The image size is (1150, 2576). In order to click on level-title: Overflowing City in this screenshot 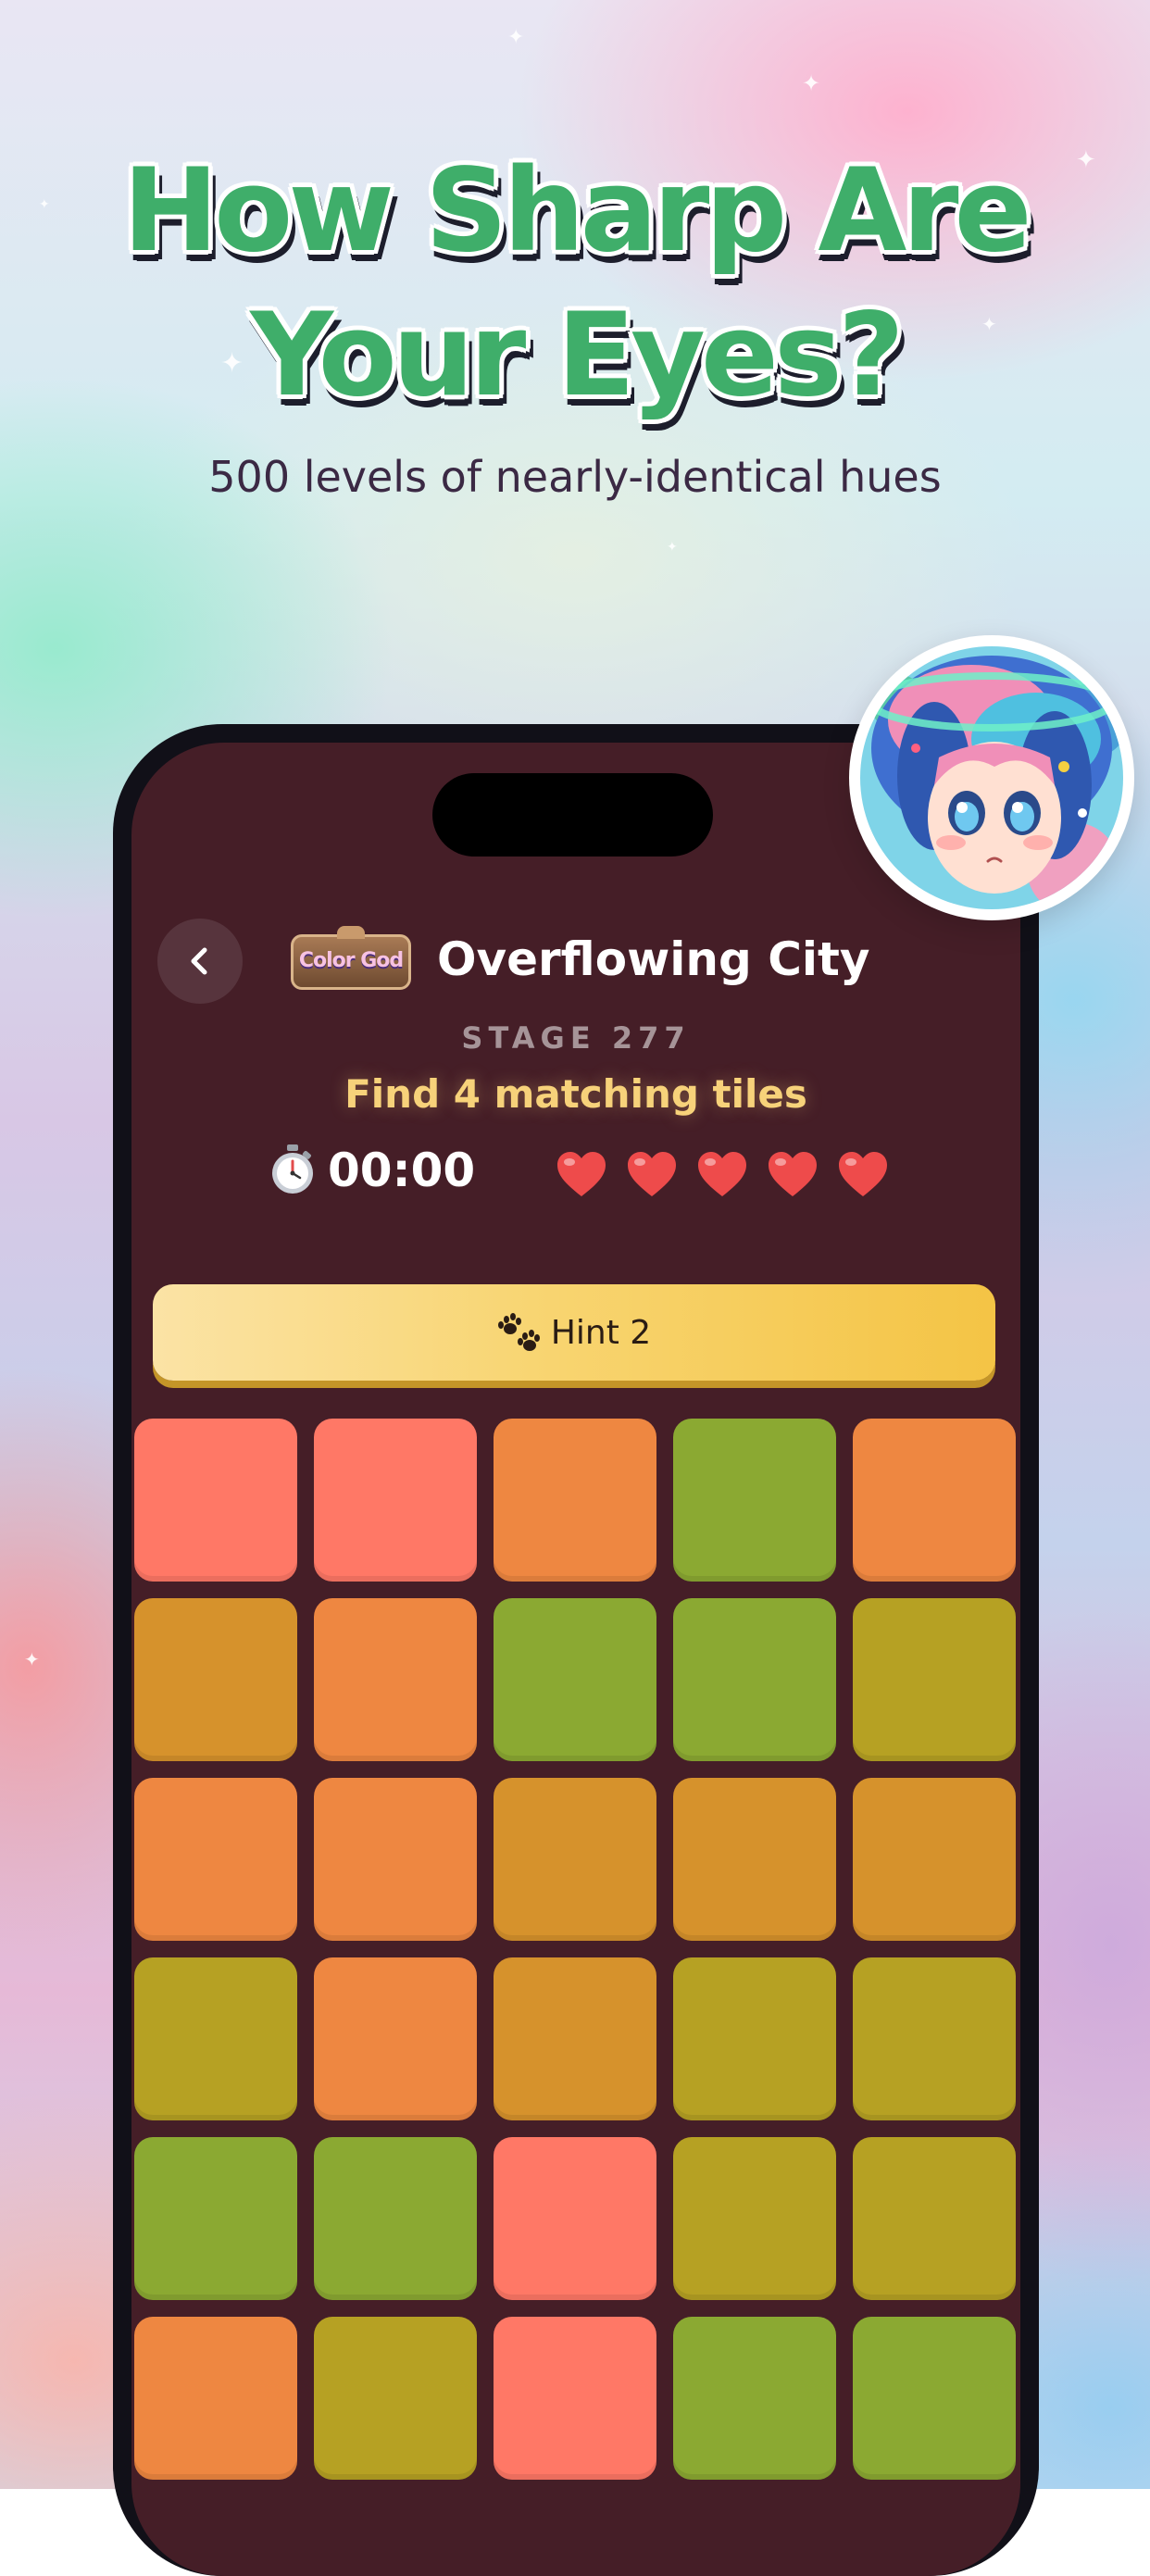, I will do `click(654, 959)`.